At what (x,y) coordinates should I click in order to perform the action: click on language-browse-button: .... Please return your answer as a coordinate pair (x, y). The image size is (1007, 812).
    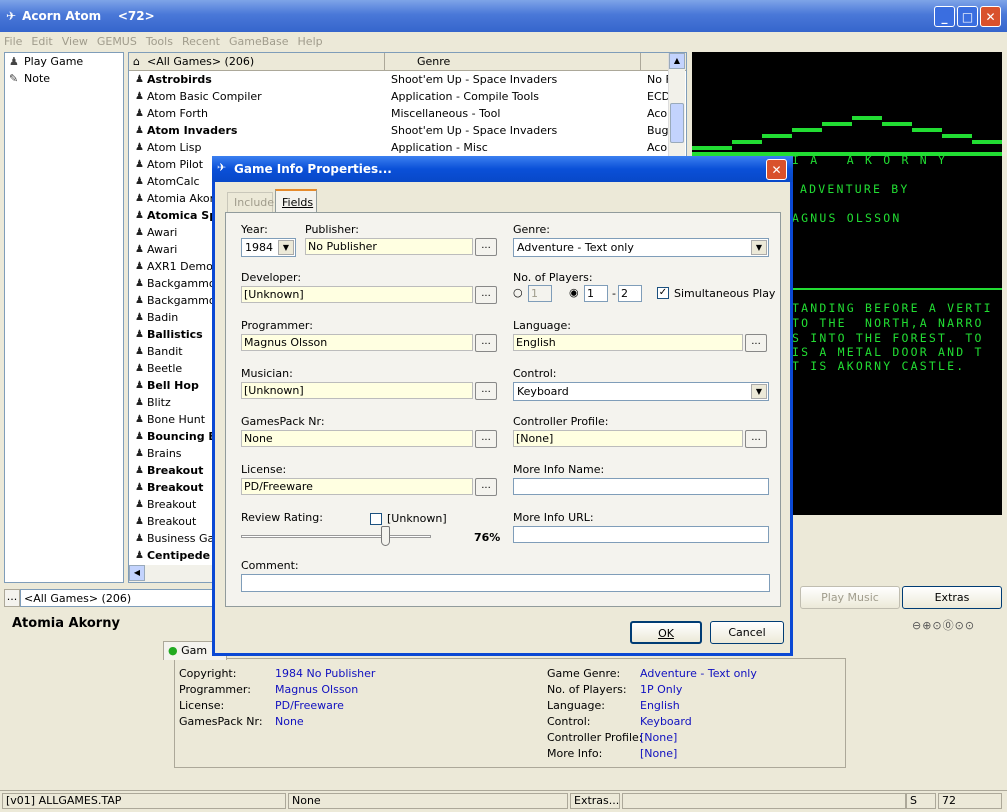
    Looking at the image, I should click on (756, 343).